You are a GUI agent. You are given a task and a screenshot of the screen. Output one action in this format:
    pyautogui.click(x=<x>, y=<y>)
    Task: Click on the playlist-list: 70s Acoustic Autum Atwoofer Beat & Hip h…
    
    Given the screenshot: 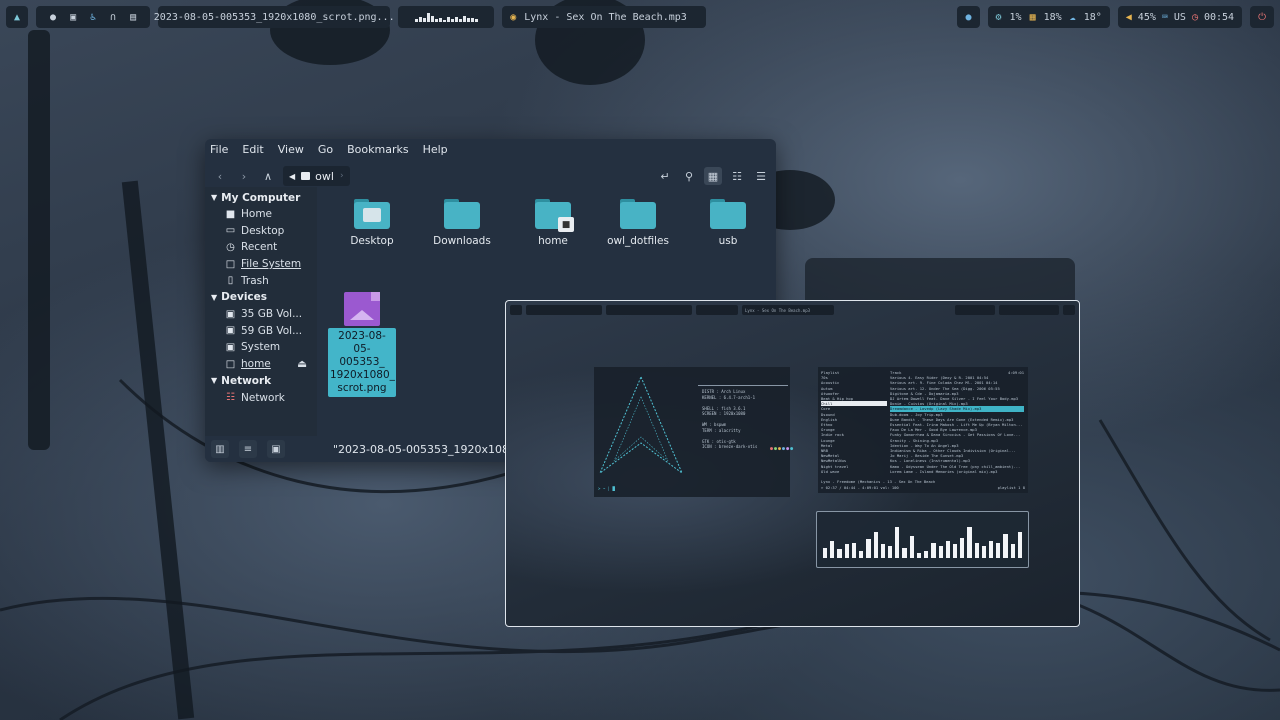 What is the action you would take?
    pyautogui.click(x=854, y=424)
    